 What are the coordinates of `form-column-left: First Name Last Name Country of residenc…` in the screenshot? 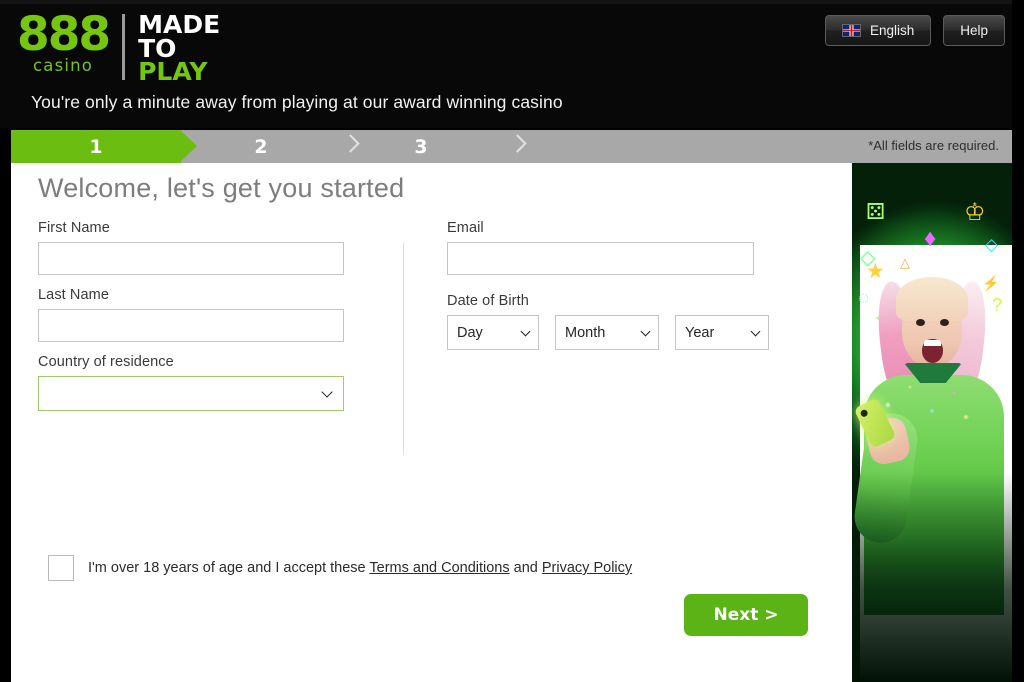 It's located at (205, 321).